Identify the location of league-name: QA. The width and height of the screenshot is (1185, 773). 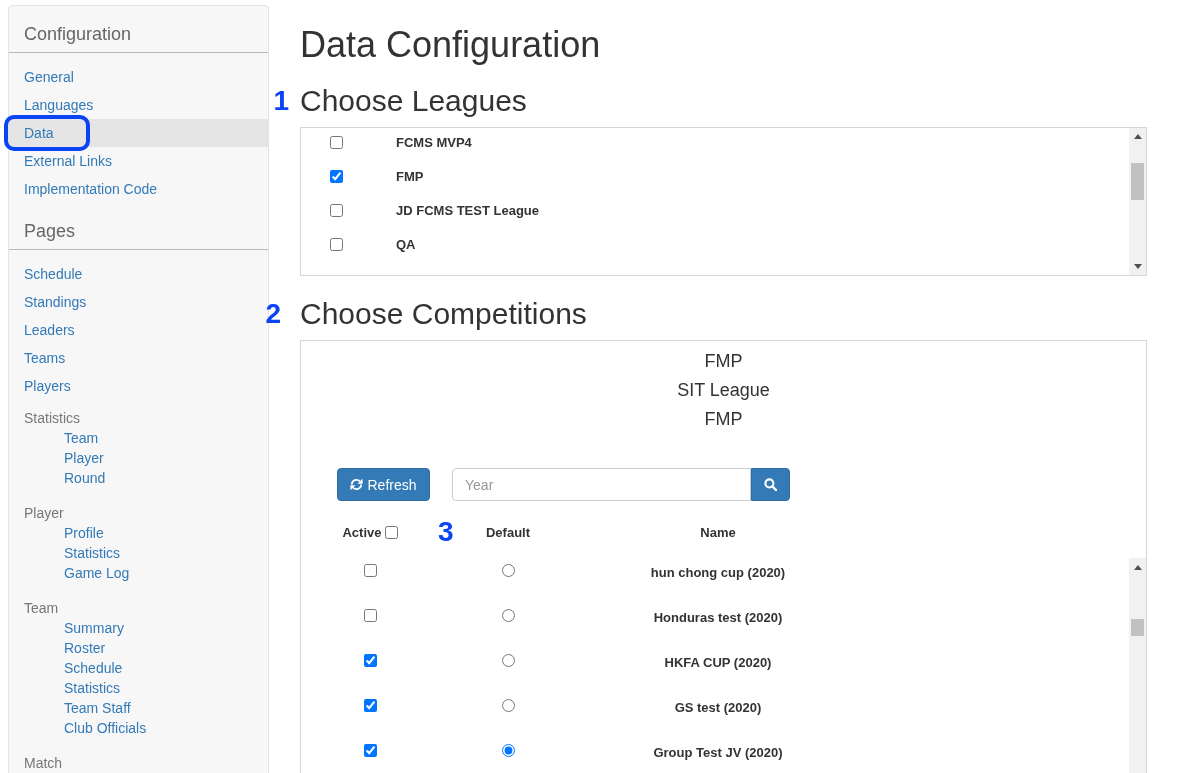
(406, 244).